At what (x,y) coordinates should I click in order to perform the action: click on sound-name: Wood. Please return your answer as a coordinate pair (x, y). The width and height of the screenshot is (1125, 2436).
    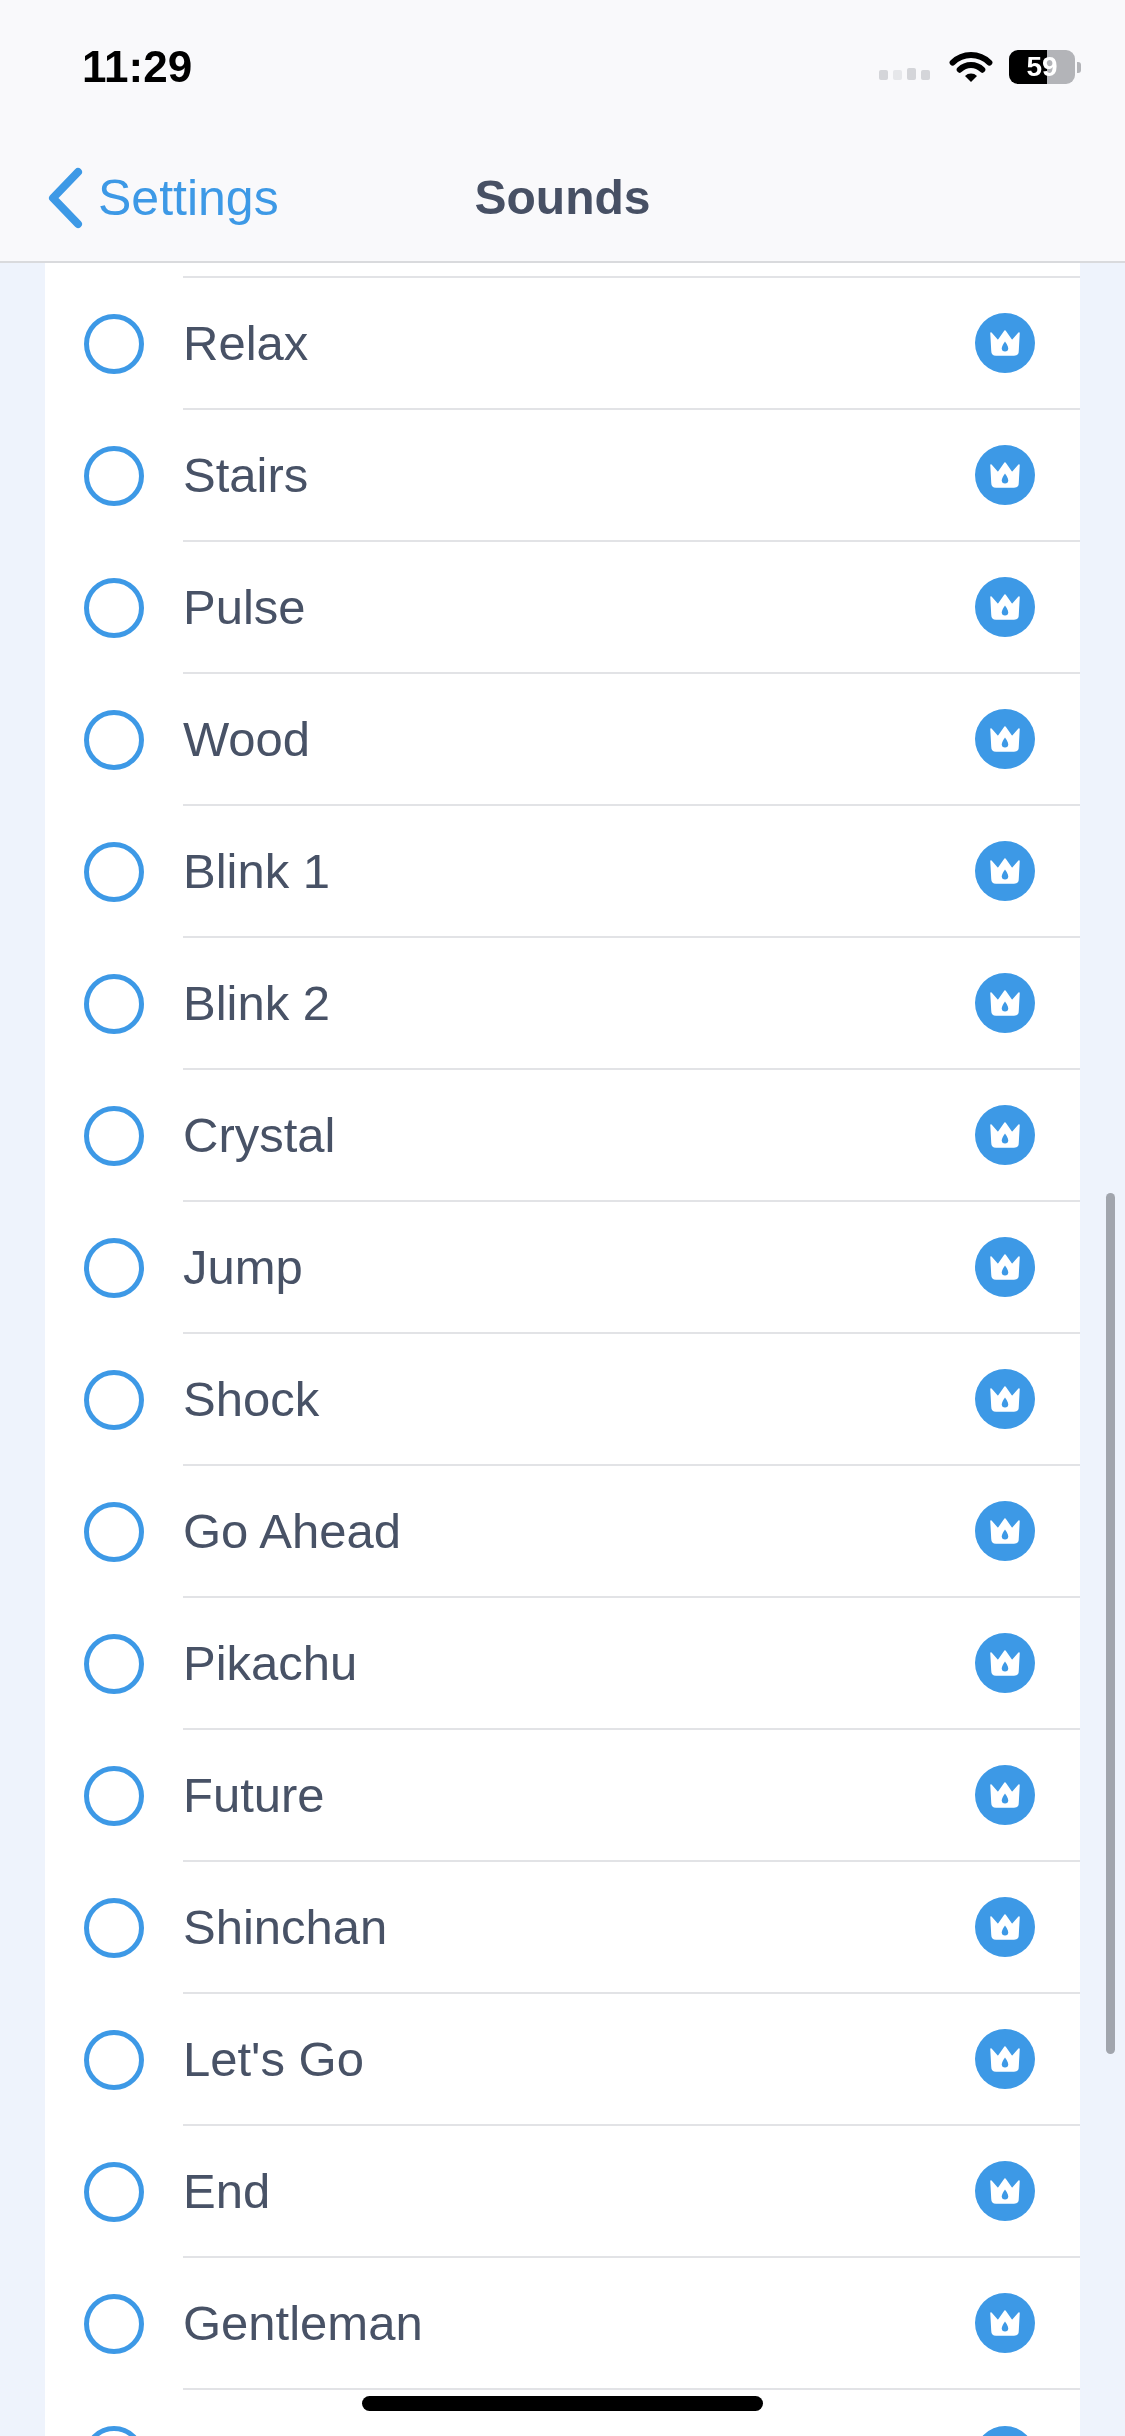
    Looking at the image, I should click on (247, 739).